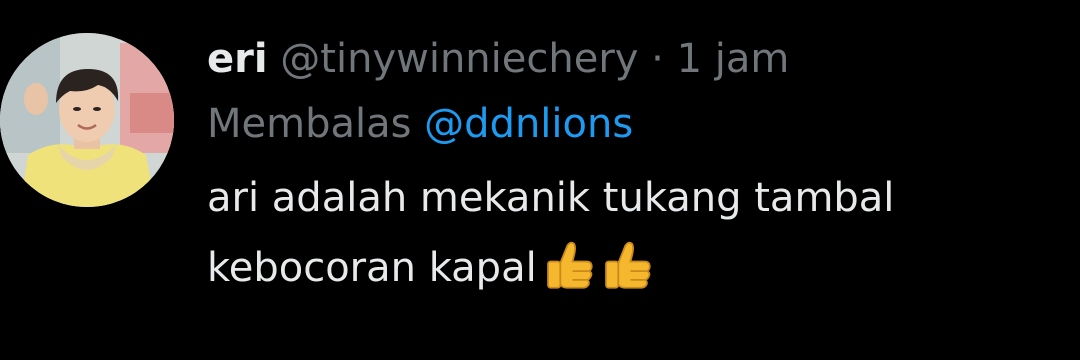  What do you see at coordinates (309, 124) in the screenshot?
I see `reply-prefix: Membalas` at bounding box center [309, 124].